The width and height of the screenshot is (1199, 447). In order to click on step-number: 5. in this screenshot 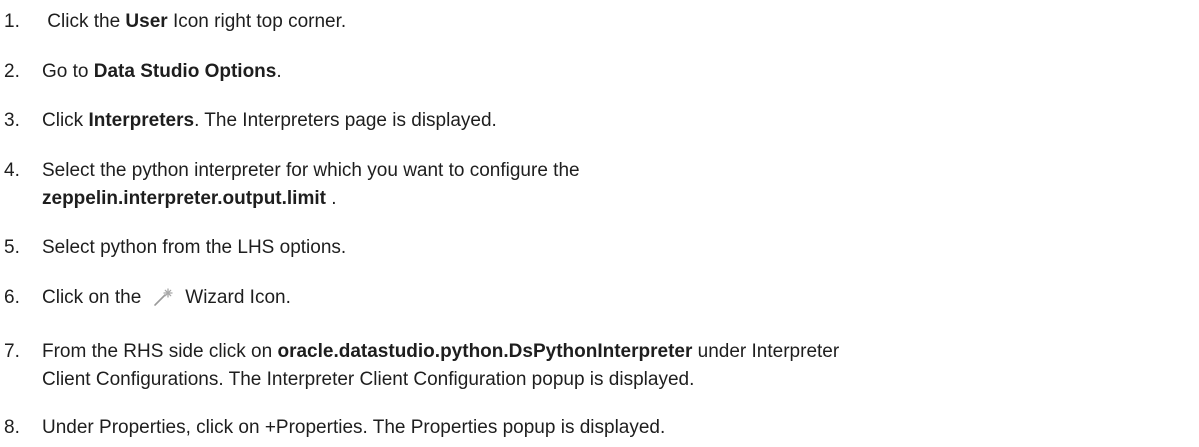, I will do `click(12, 247)`.